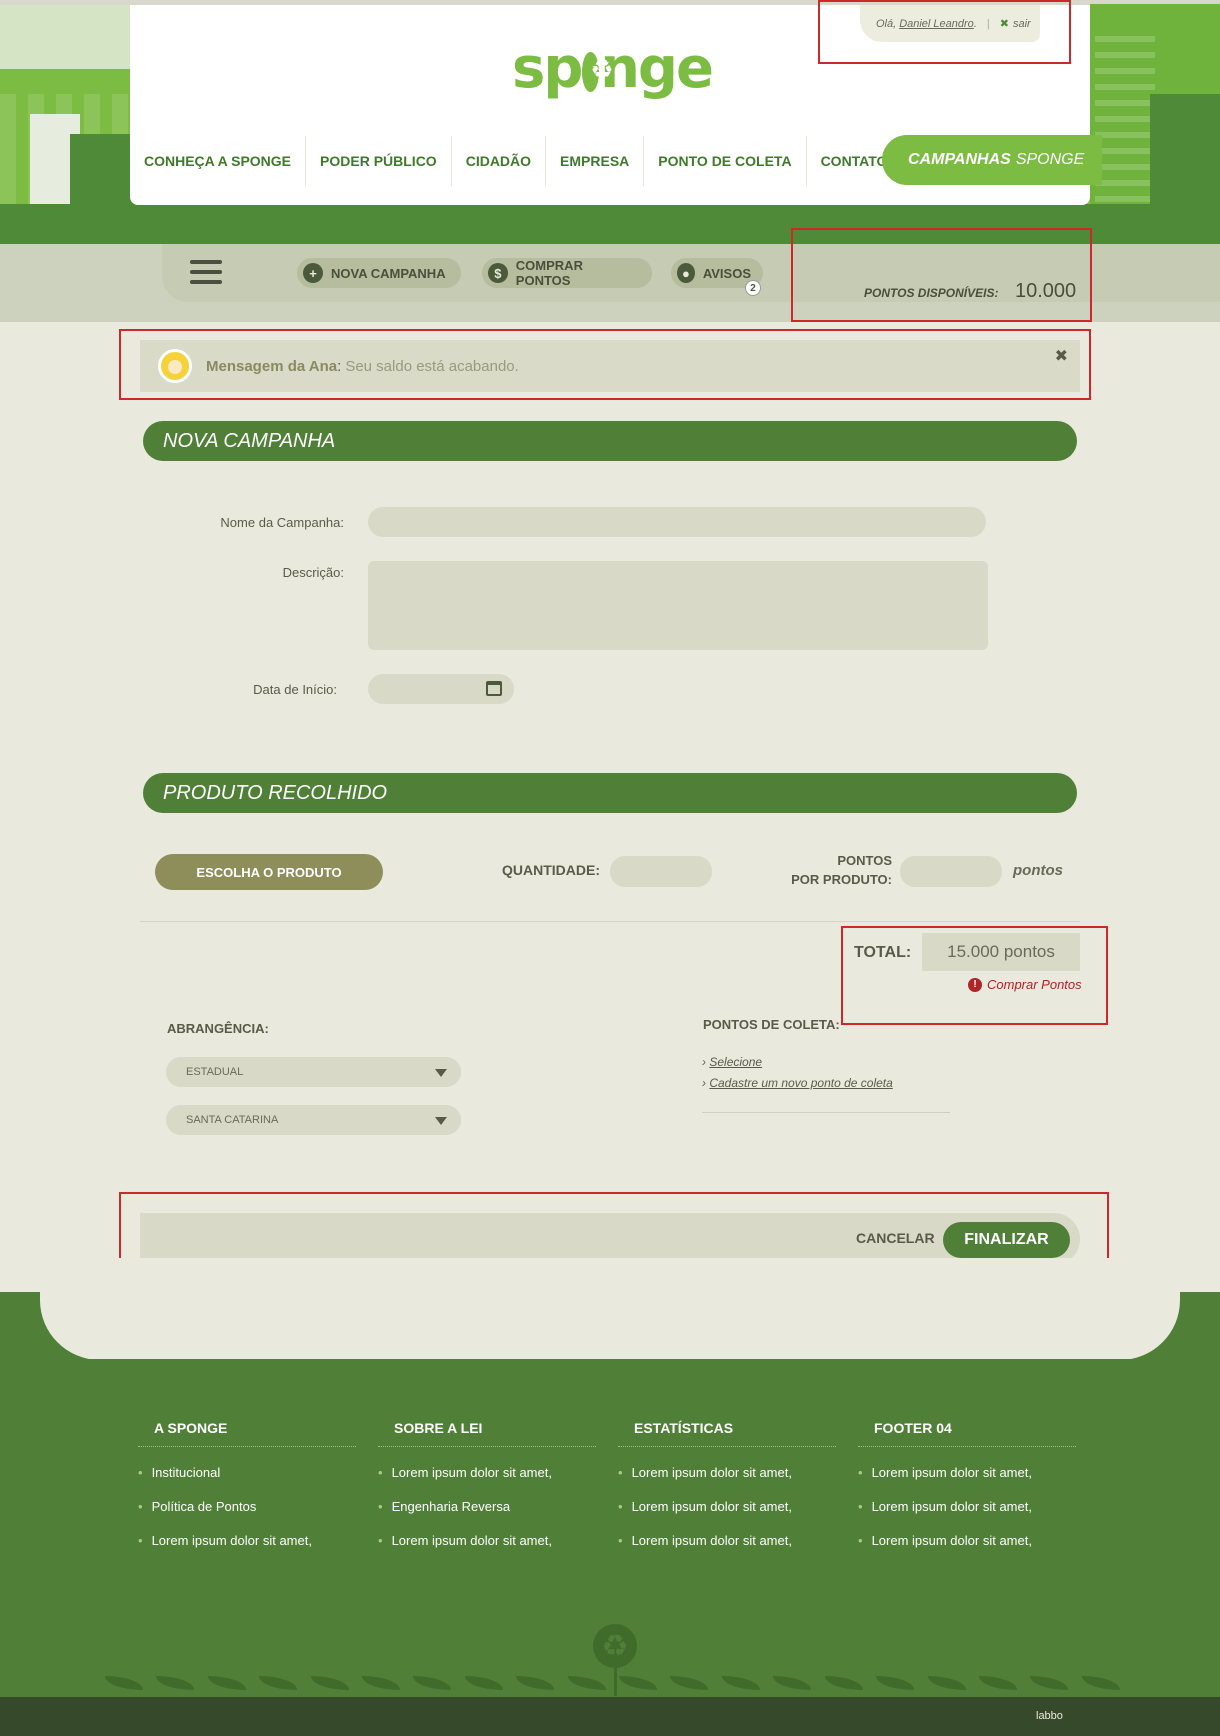  Describe the element at coordinates (727, 1433) in the screenshot. I see `footer-col-title: ESTATÍSTICAS` at that location.